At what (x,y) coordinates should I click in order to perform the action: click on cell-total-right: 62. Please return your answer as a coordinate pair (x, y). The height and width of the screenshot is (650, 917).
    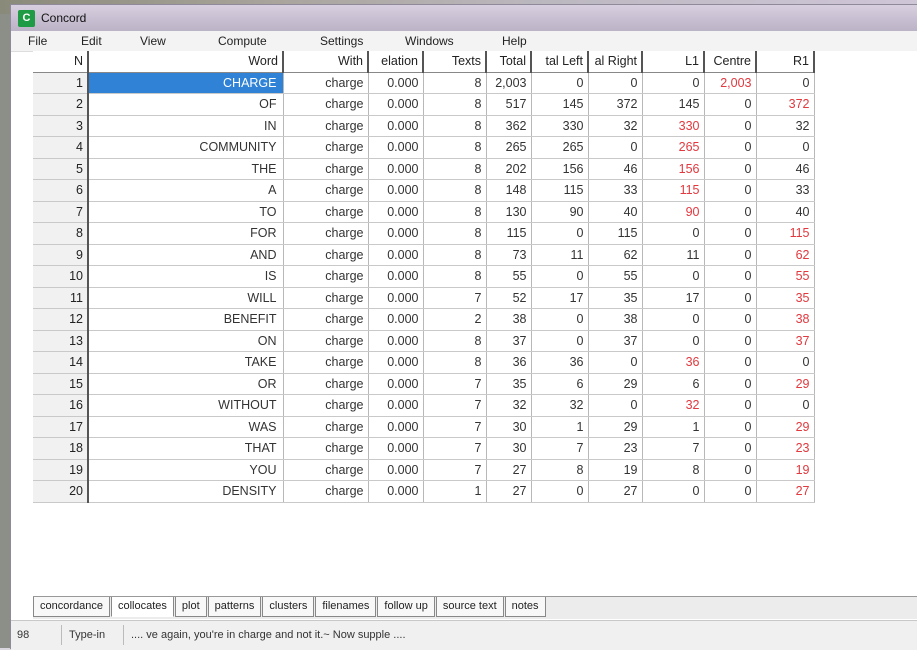
    Looking at the image, I should click on (615, 255).